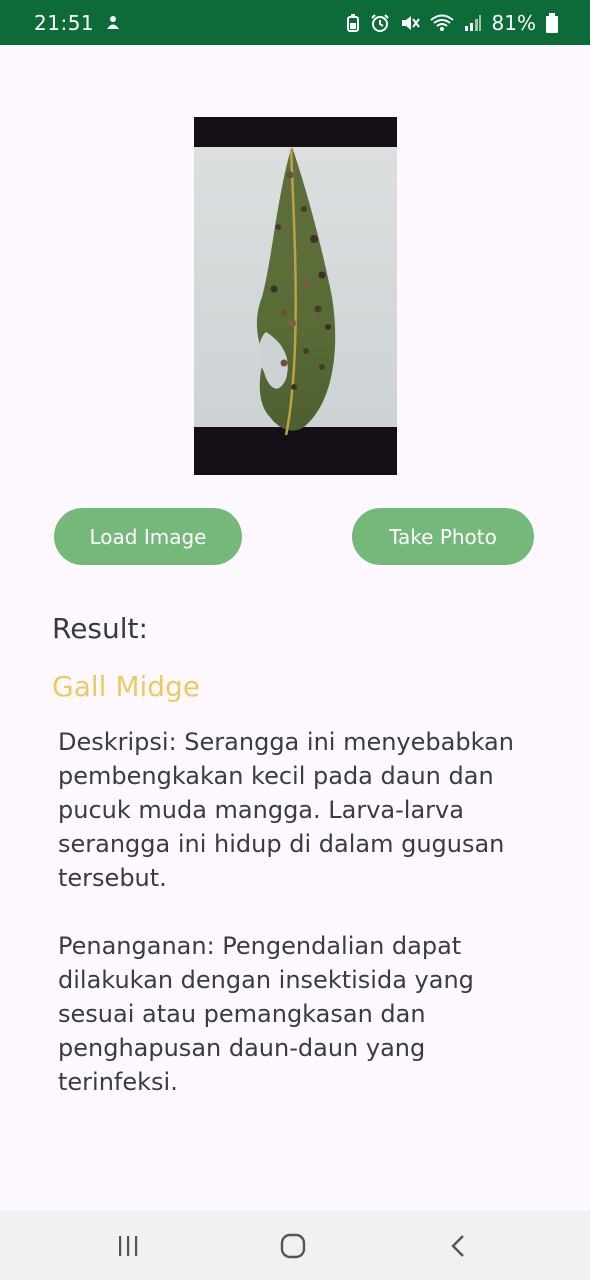 This screenshot has height=1280, width=590. Describe the element at coordinates (295, 22) in the screenshot. I see `status-bar: 21:51 81%` at that location.